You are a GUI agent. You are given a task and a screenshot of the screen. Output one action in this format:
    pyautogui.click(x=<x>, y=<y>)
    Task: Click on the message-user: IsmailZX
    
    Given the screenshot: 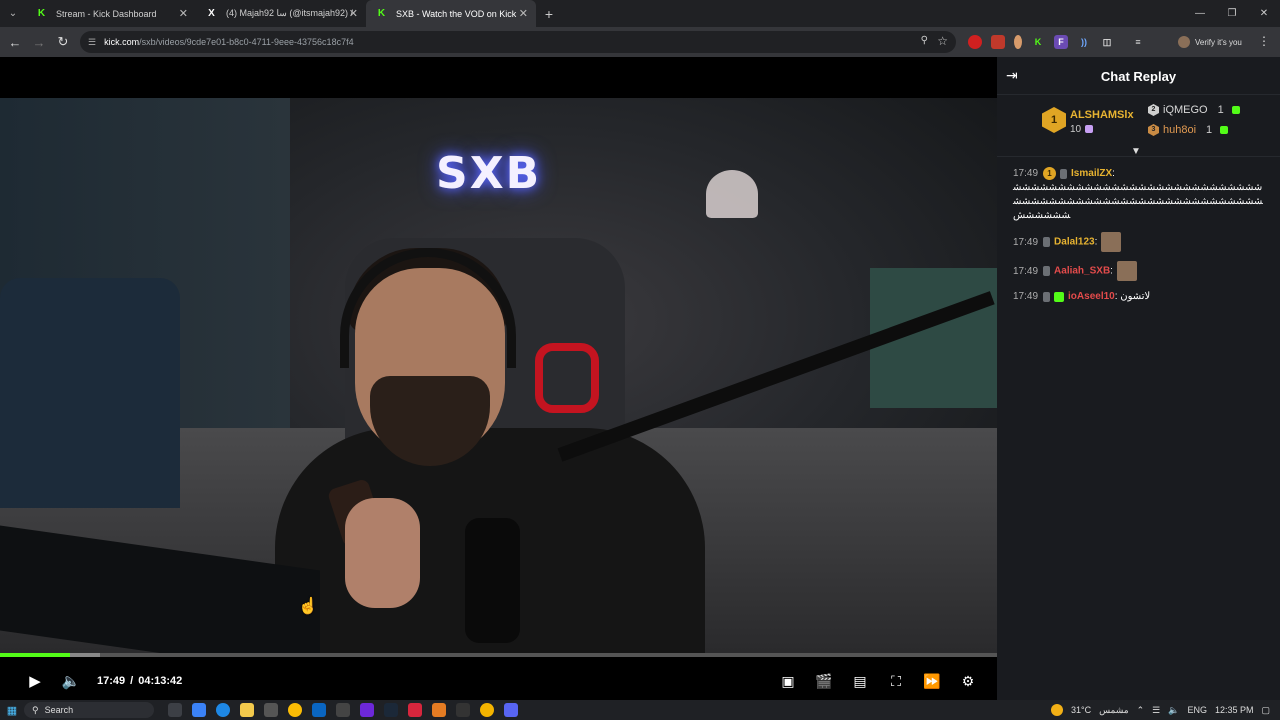 What is the action you would take?
    pyautogui.click(x=1091, y=173)
    